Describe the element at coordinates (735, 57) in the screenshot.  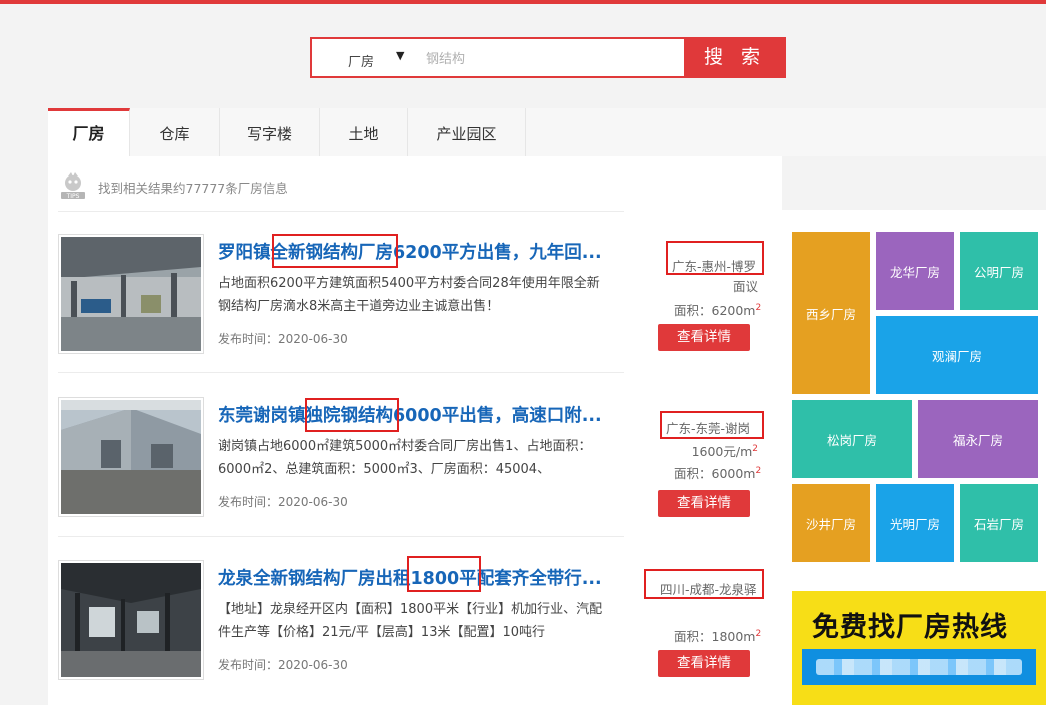
I see `search-button: 搜 索` at that location.